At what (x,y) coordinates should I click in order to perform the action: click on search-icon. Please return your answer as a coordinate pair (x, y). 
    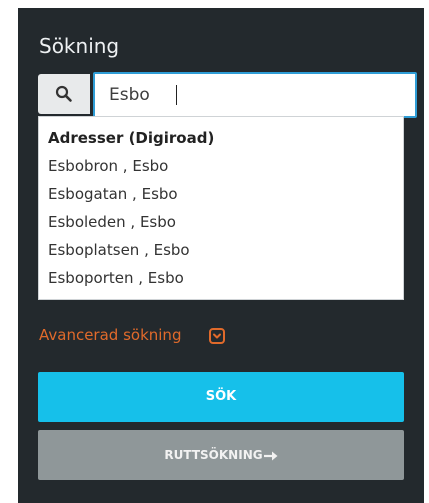
    Looking at the image, I should click on (63, 93).